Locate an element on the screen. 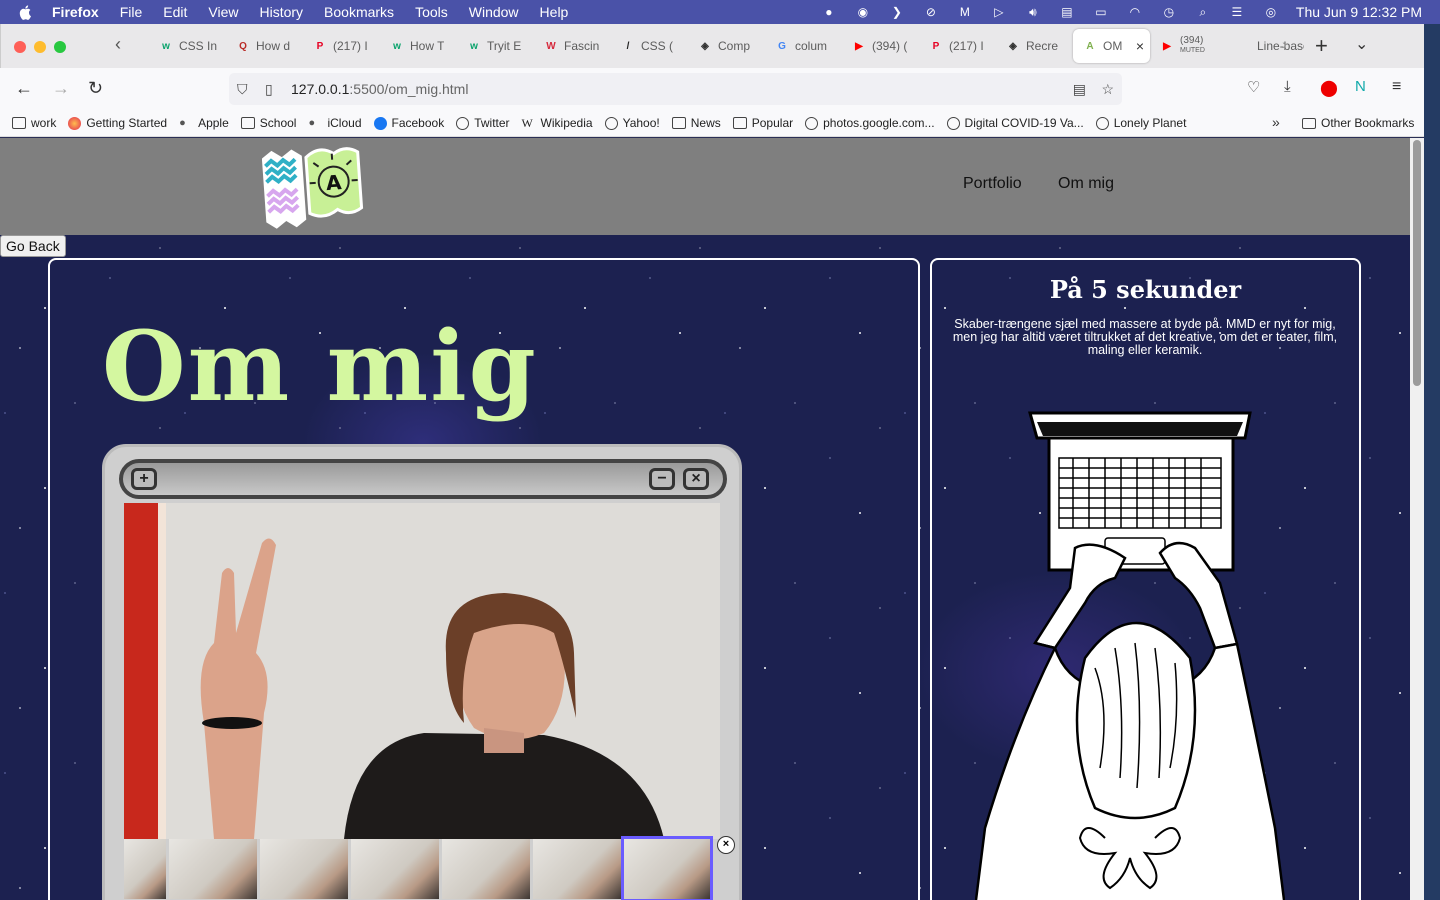 Image resolution: width=1440 pixels, height=900 pixels. download-icon: ⤓ is located at coordinates (1287, 86).